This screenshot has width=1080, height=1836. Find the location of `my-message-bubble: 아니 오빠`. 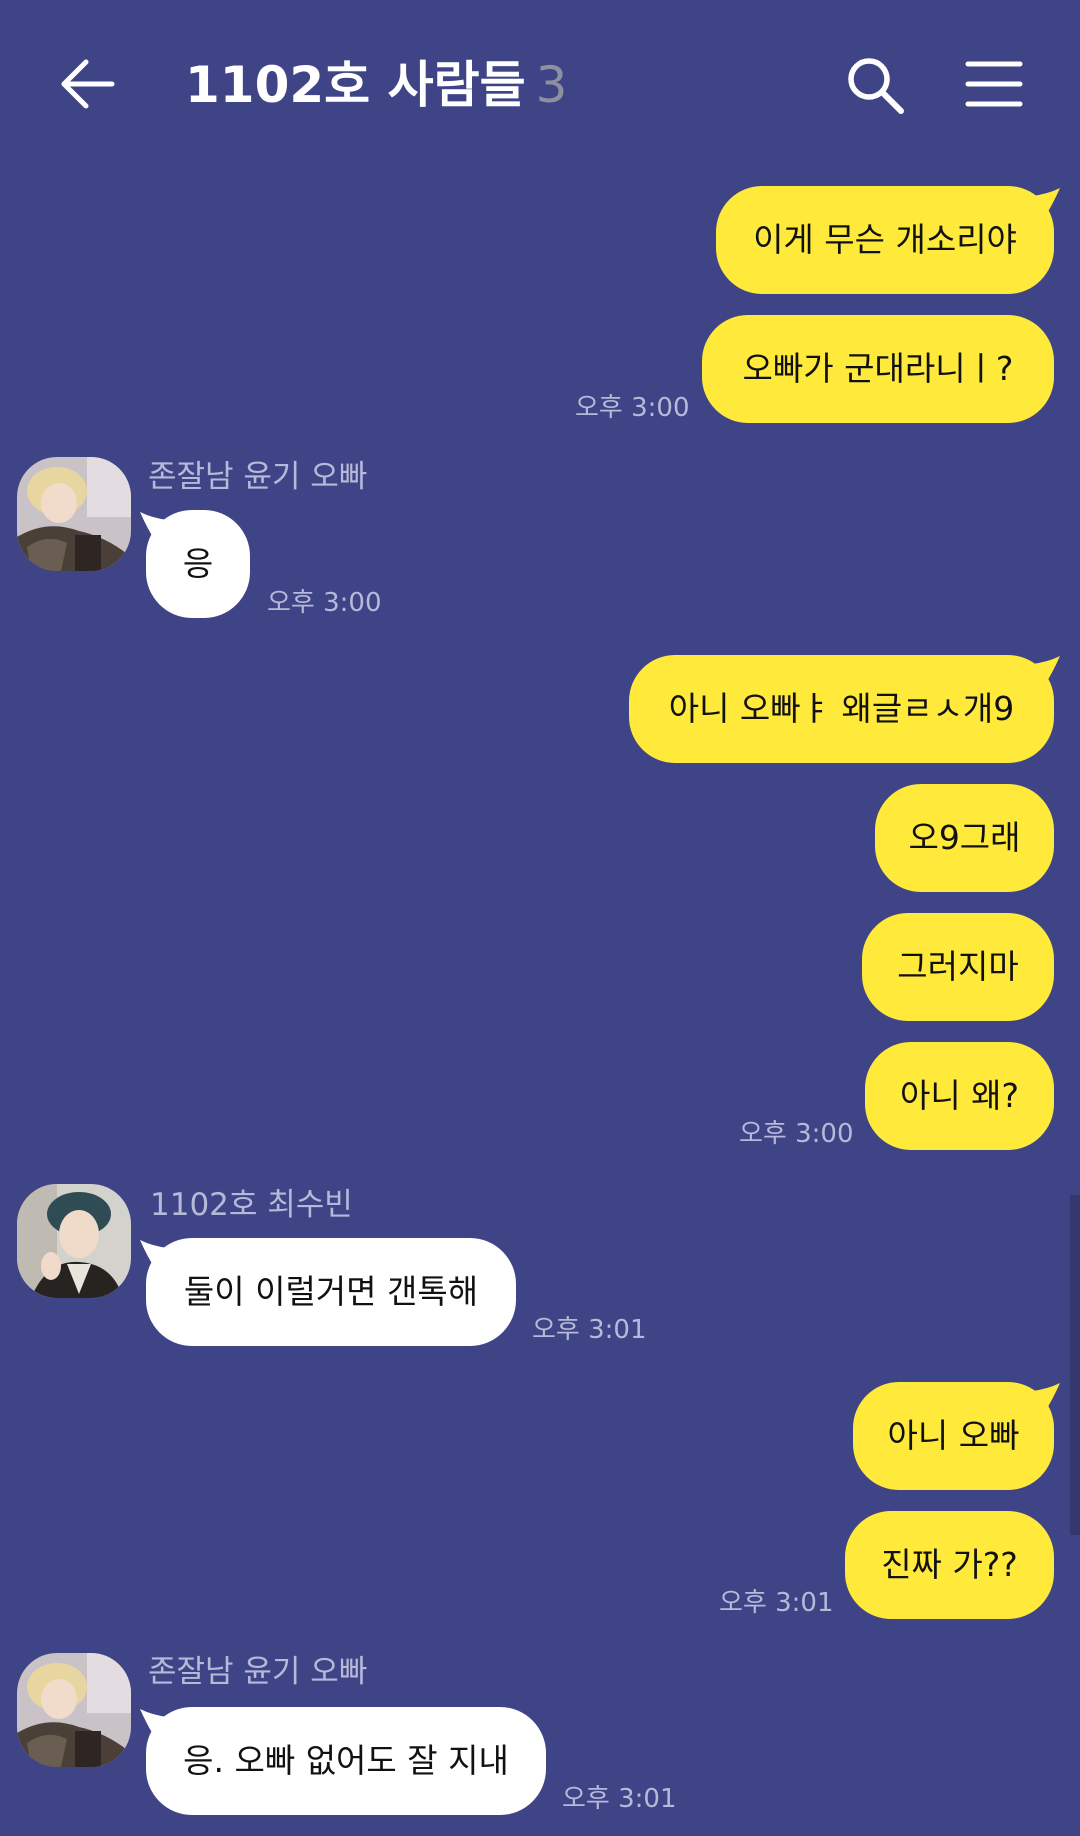

my-message-bubble: 아니 오빠 is located at coordinates (953, 1436).